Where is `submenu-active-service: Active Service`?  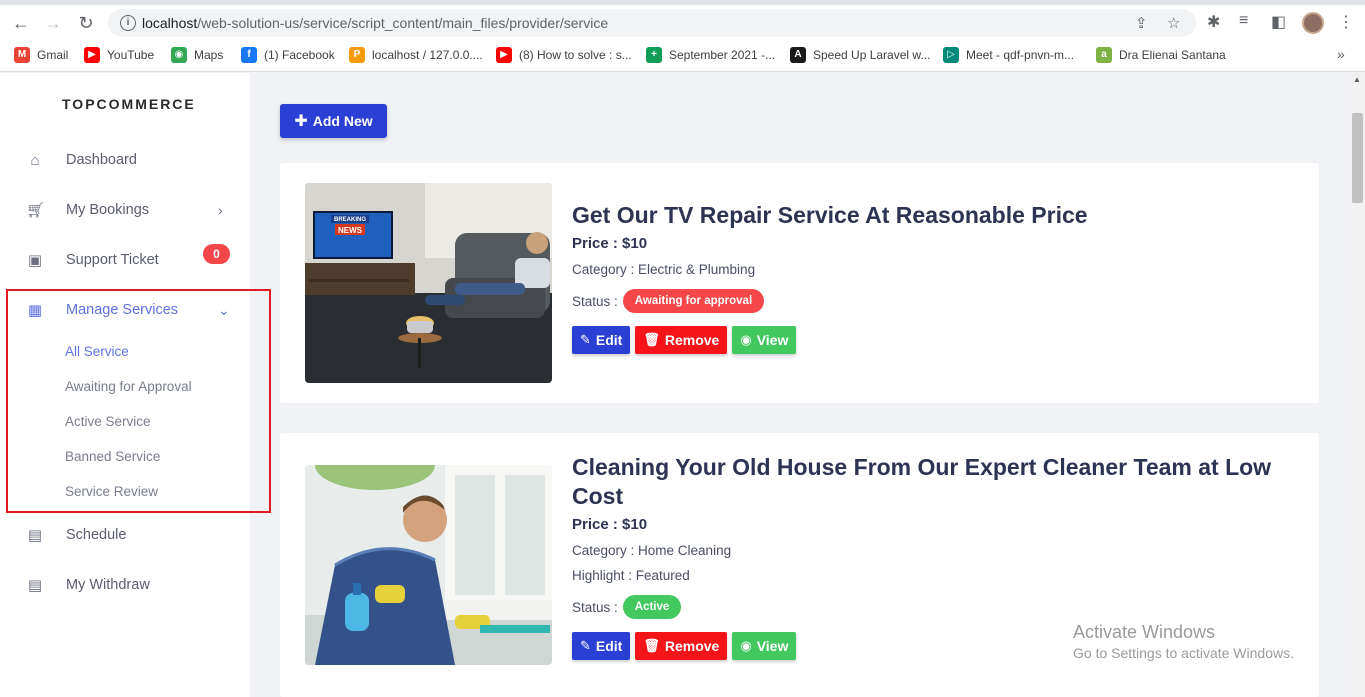
submenu-active-service: Active Service is located at coordinates (108, 421).